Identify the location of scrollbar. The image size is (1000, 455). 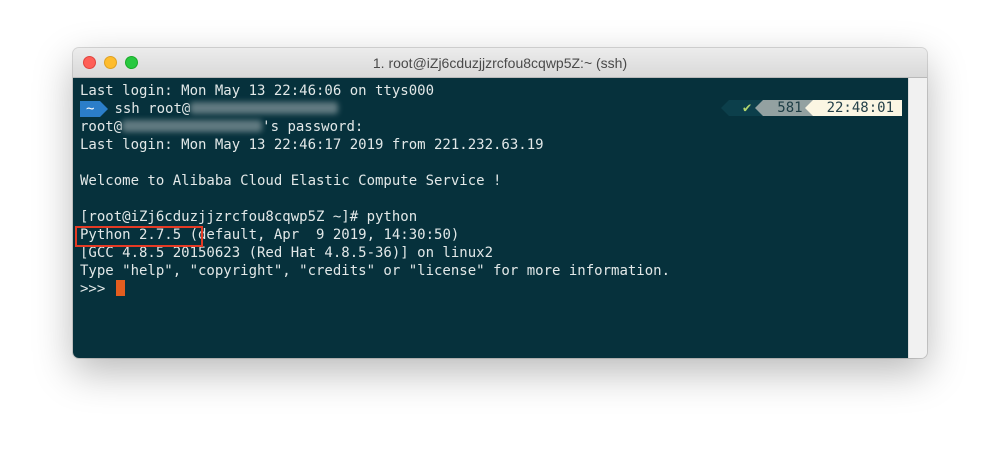
(917, 218).